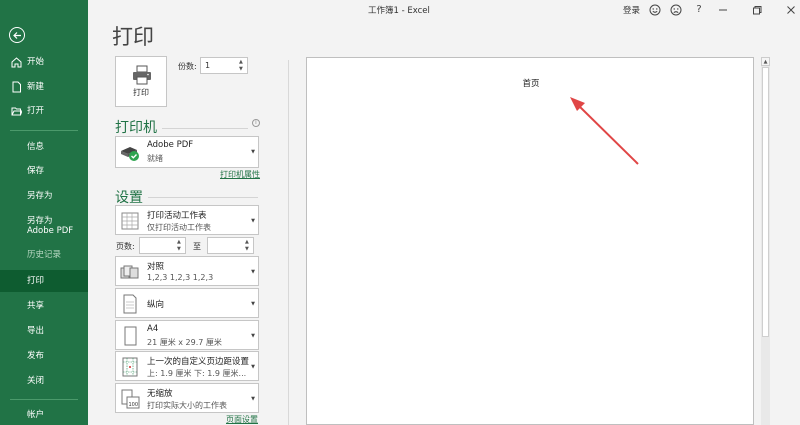 The width and height of the screenshot is (800, 425). Describe the element at coordinates (130, 367) in the screenshot. I see `margins-icon` at that location.